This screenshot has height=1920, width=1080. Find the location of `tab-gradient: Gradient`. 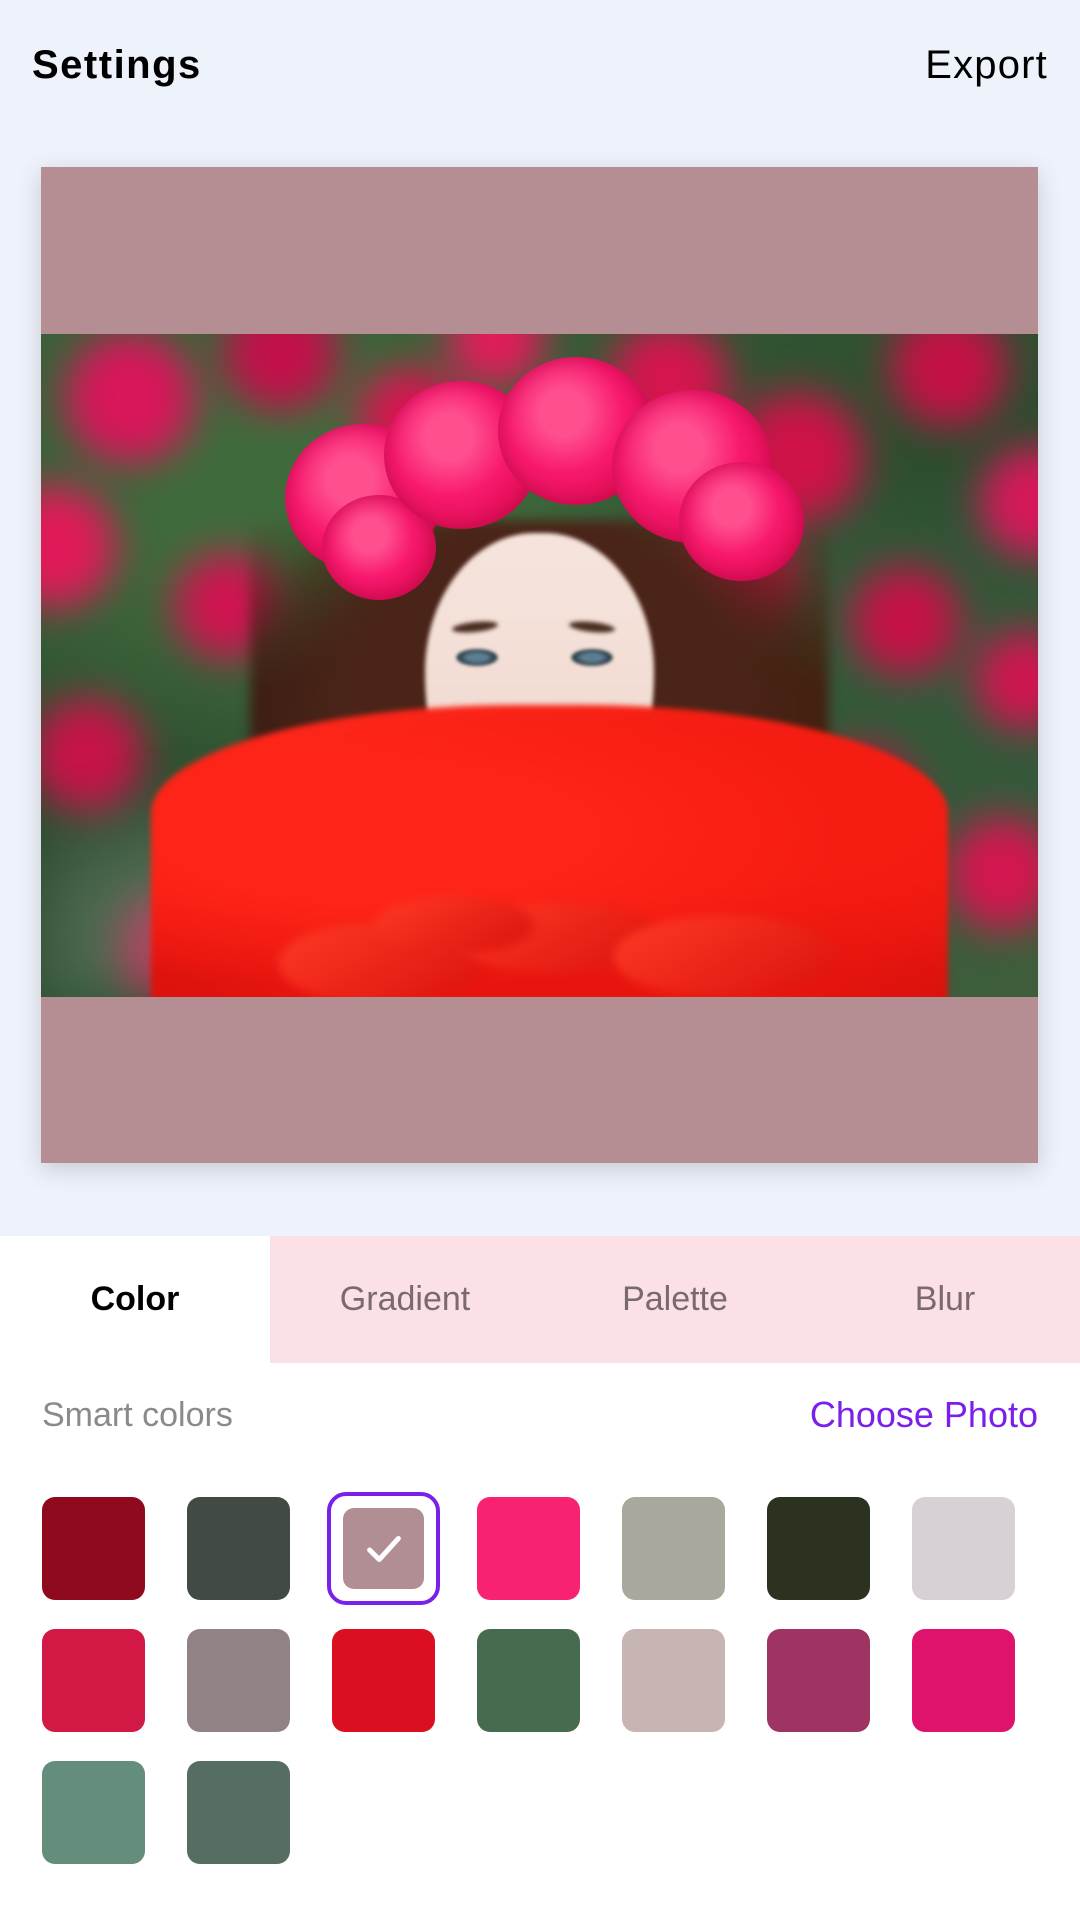

tab-gradient: Gradient is located at coordinates (405, 1299).